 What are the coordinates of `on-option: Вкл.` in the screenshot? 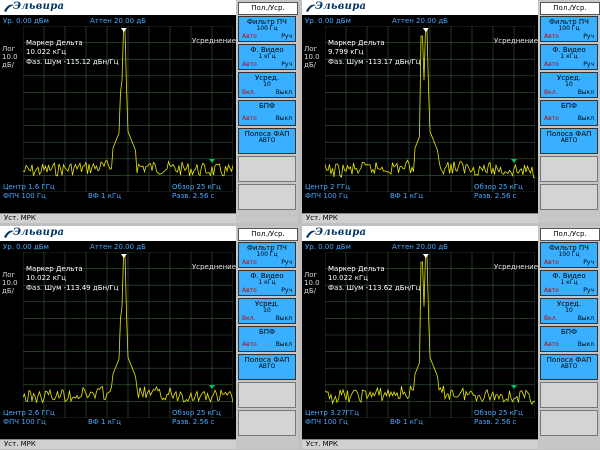 It's located at (249, 318).